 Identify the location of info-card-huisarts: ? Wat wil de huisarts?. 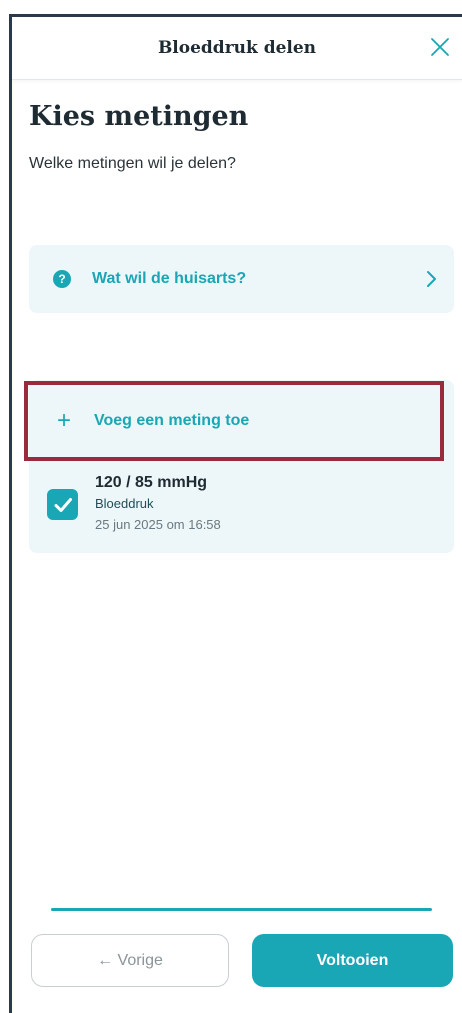
(241, 279).